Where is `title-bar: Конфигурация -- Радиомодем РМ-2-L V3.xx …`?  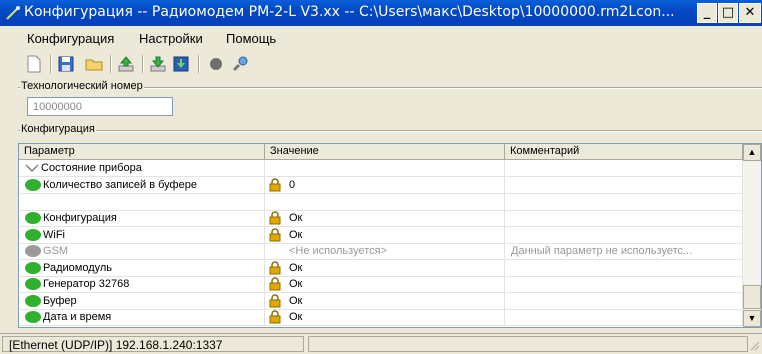 title-bar: Конфигурация -- Радиомодем РМ-2-L V3.xx … is located at coordinates (381, 13).